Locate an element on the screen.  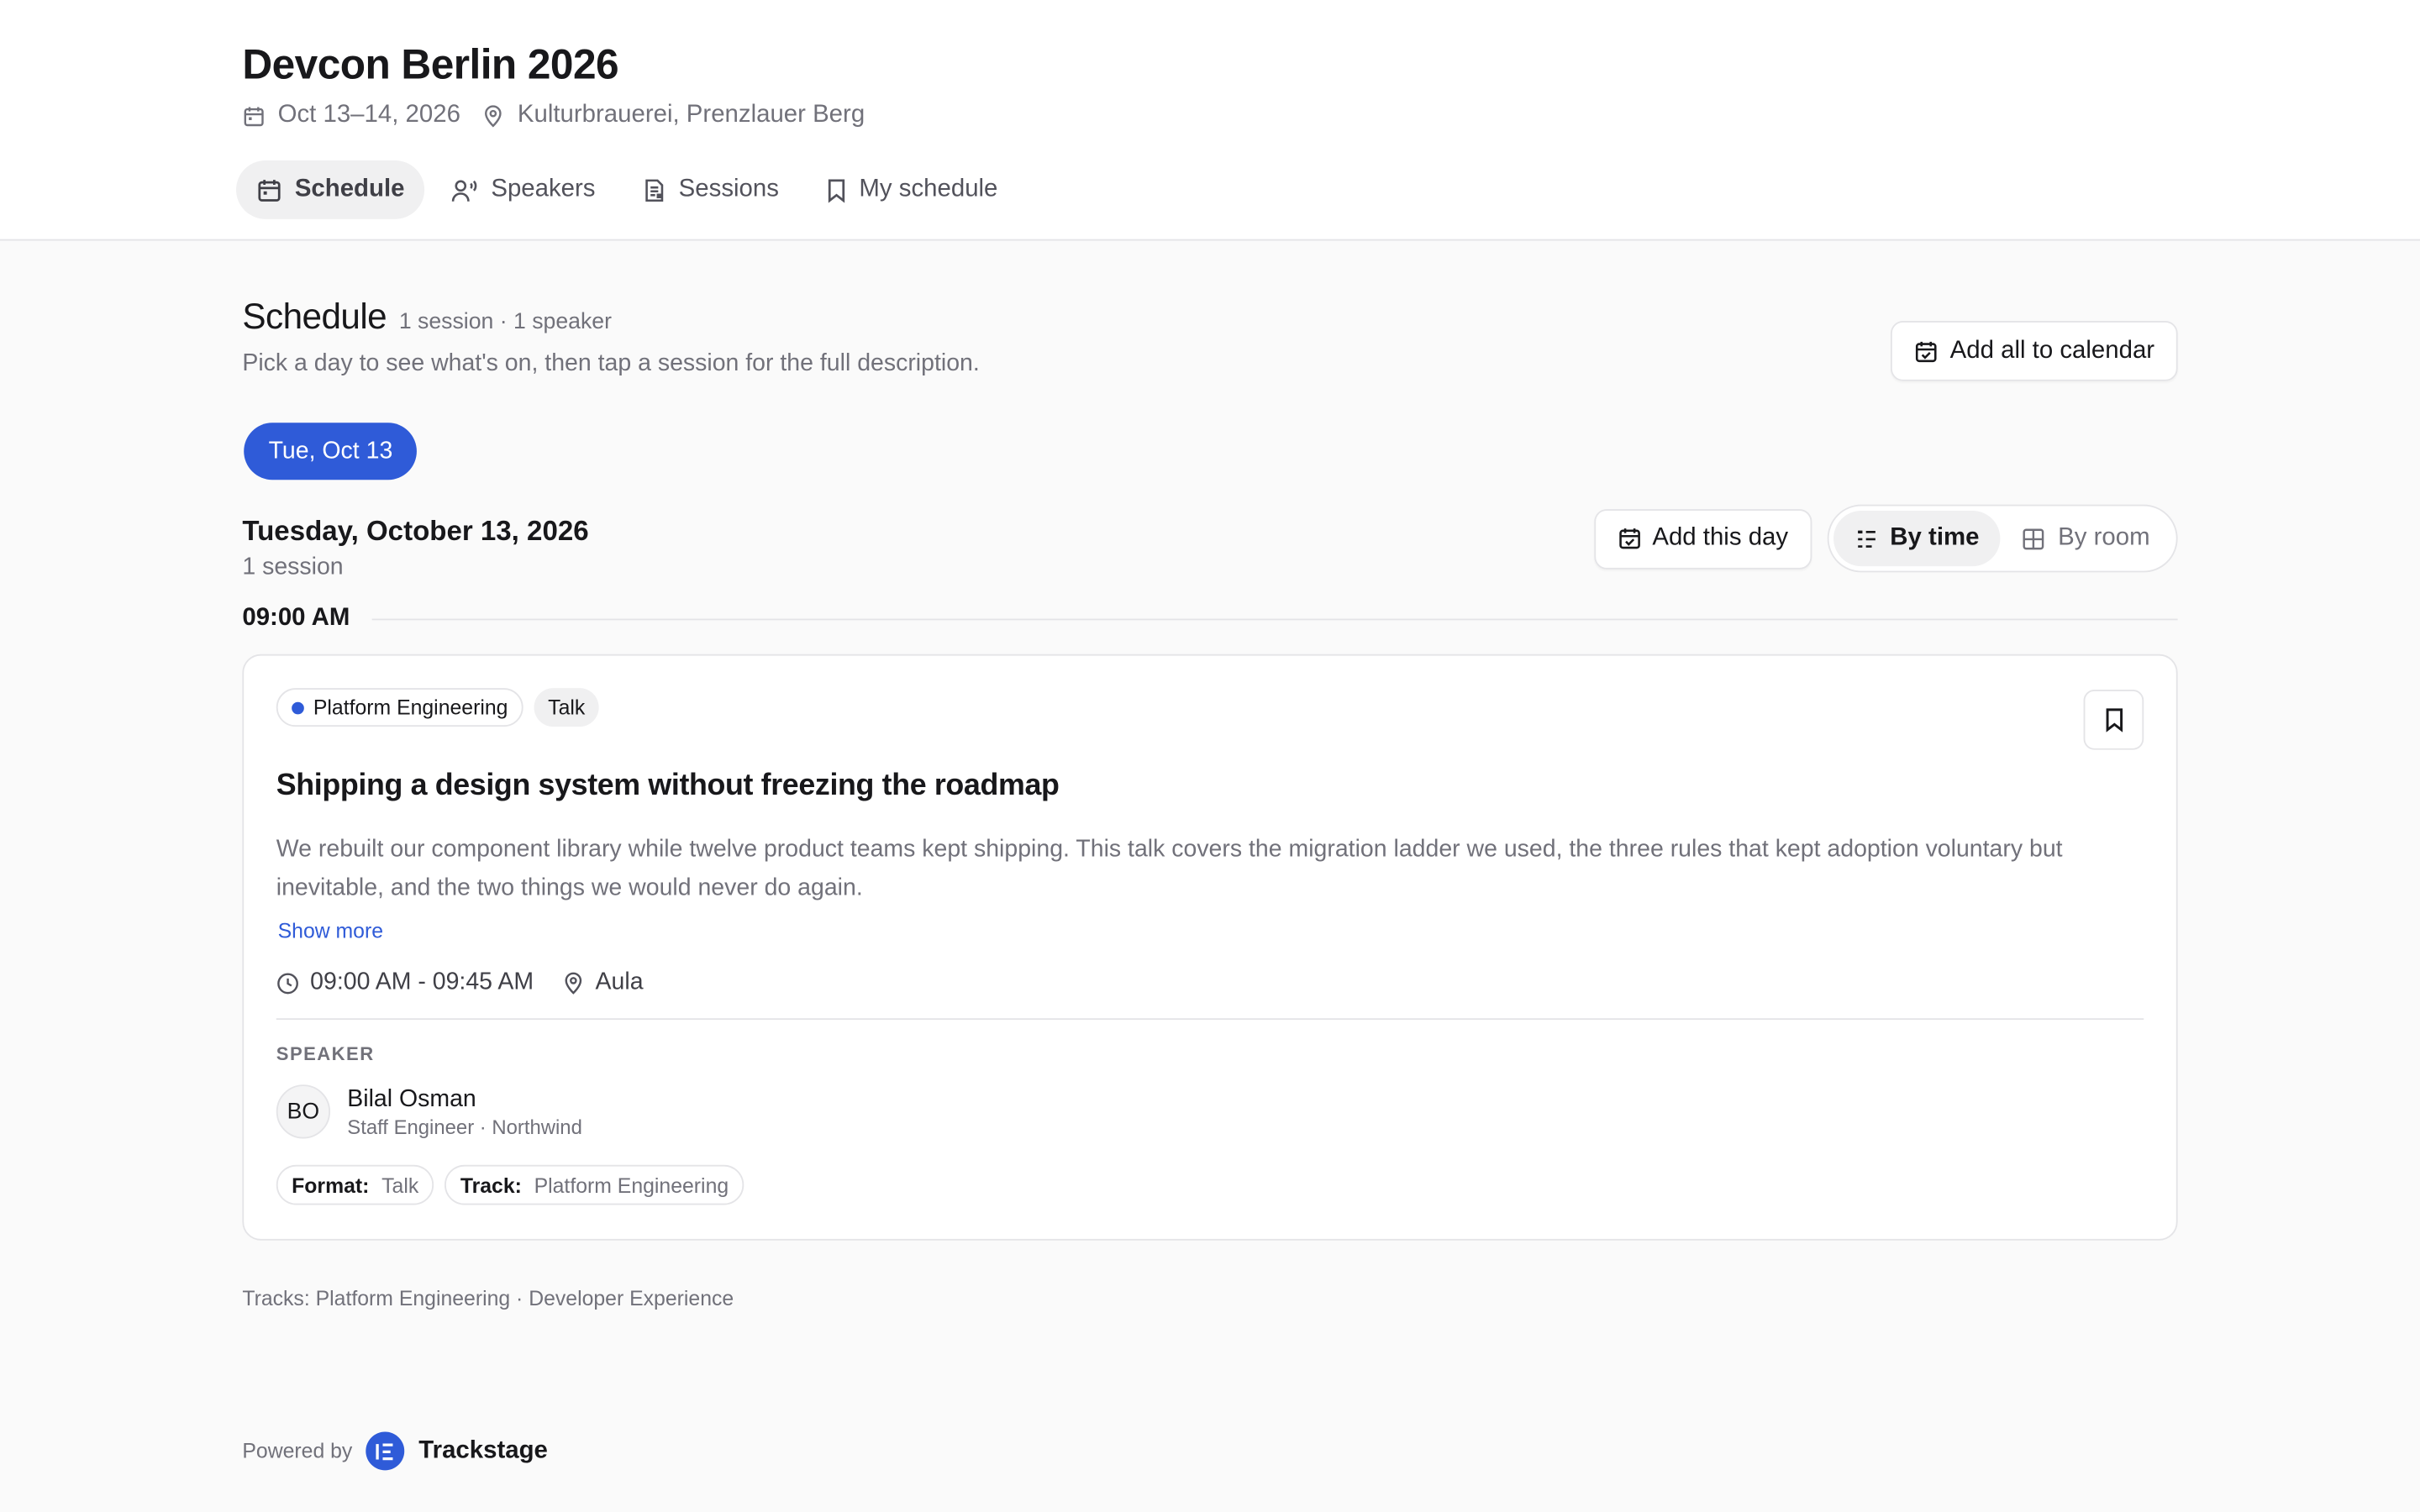
time-slot-header: 09:00 AM is located at coordinates (1210, 619).